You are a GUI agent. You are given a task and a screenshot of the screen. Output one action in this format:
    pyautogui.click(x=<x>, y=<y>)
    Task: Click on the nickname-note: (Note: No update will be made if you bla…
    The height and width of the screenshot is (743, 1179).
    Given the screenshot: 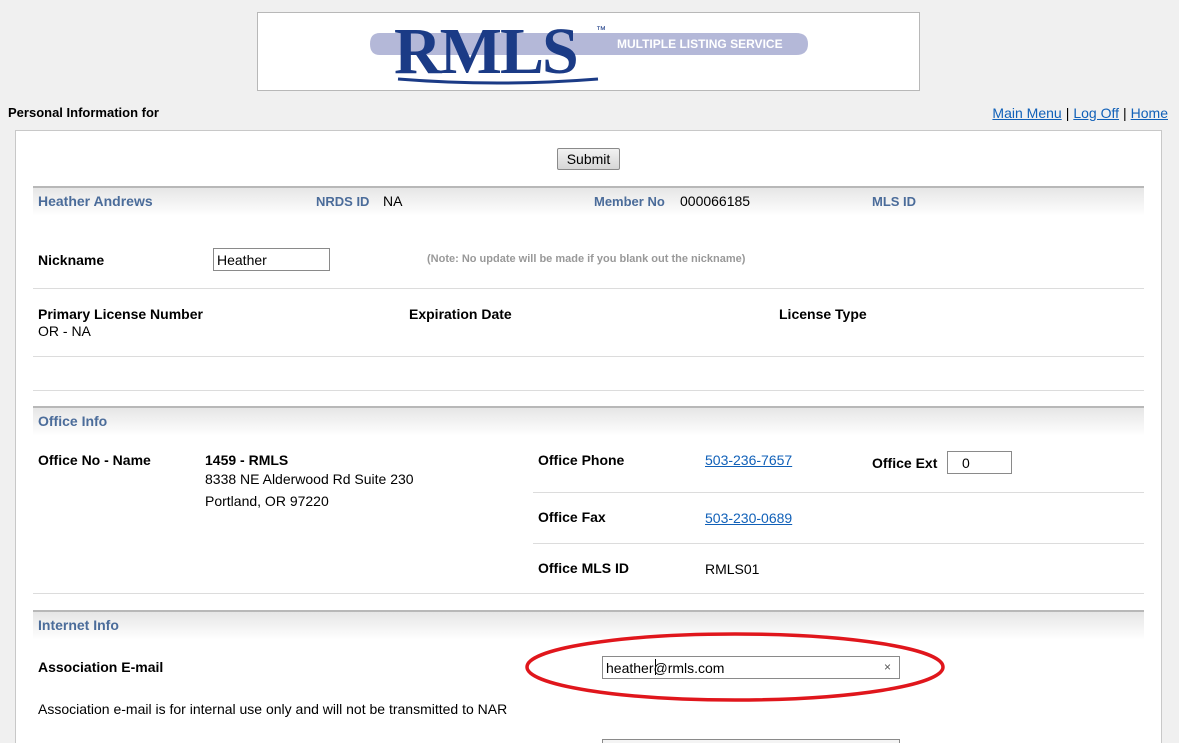 What is the action you would take?
    pyautogui.click(x=586, y=259)
    